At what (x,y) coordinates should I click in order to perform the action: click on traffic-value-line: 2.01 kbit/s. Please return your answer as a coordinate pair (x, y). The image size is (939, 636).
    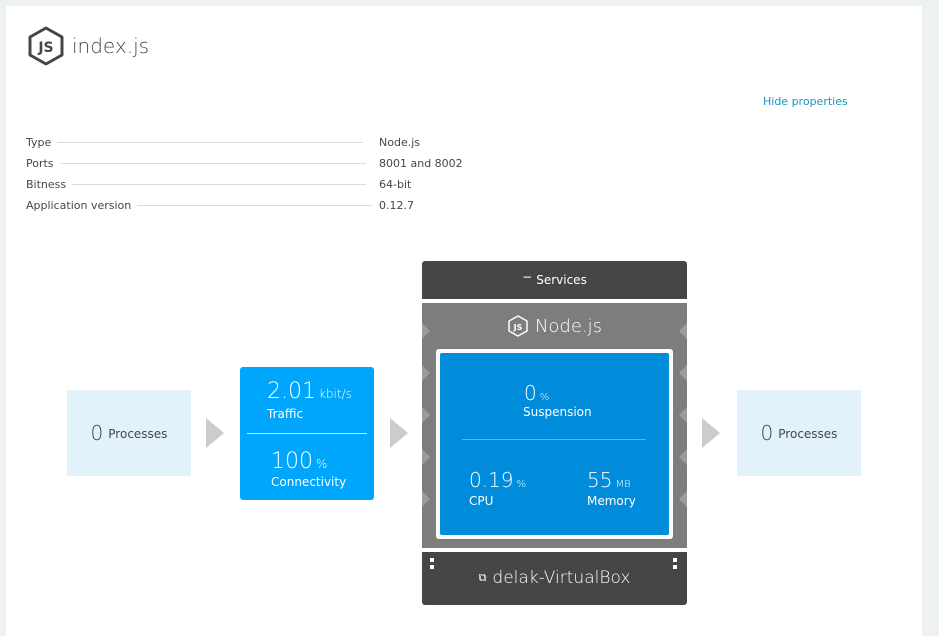
    Looking at the image, I should click on (309, 391).